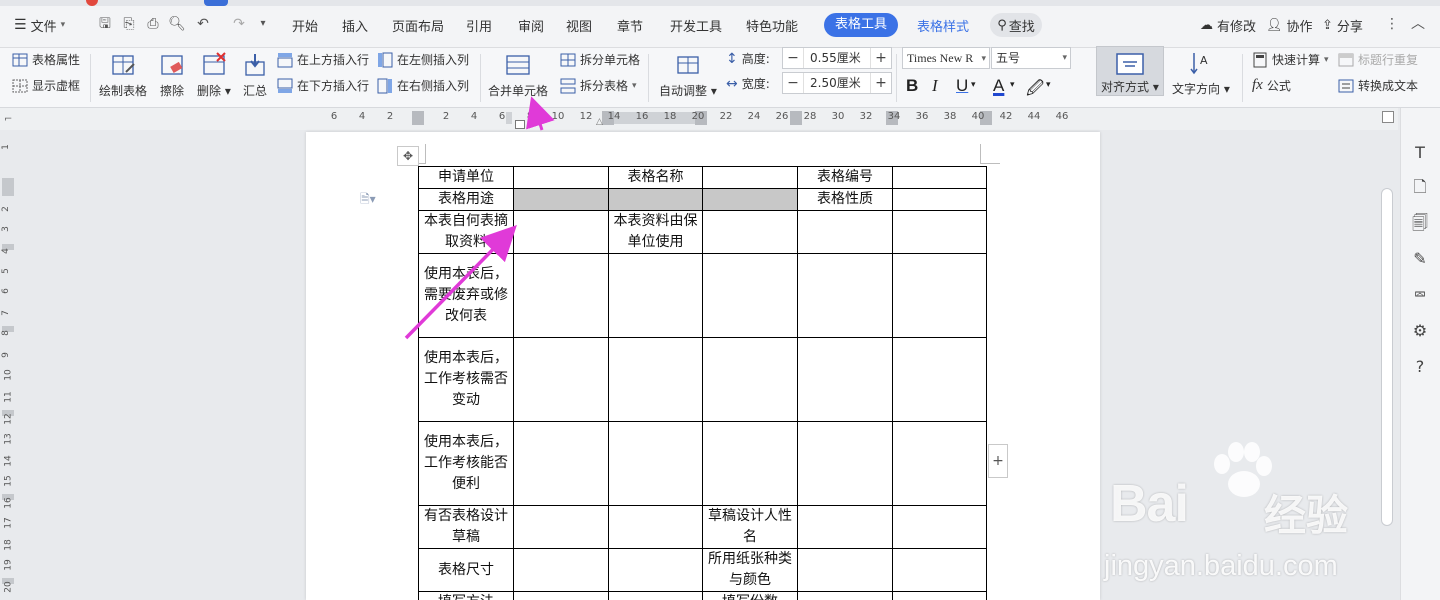 The width and height of the screenshot is (1440, 600). What do you see at coordinates (599, 122) in the screenshot?
I see `ruler-indent-marker: △` at bounding box center [599, 122].